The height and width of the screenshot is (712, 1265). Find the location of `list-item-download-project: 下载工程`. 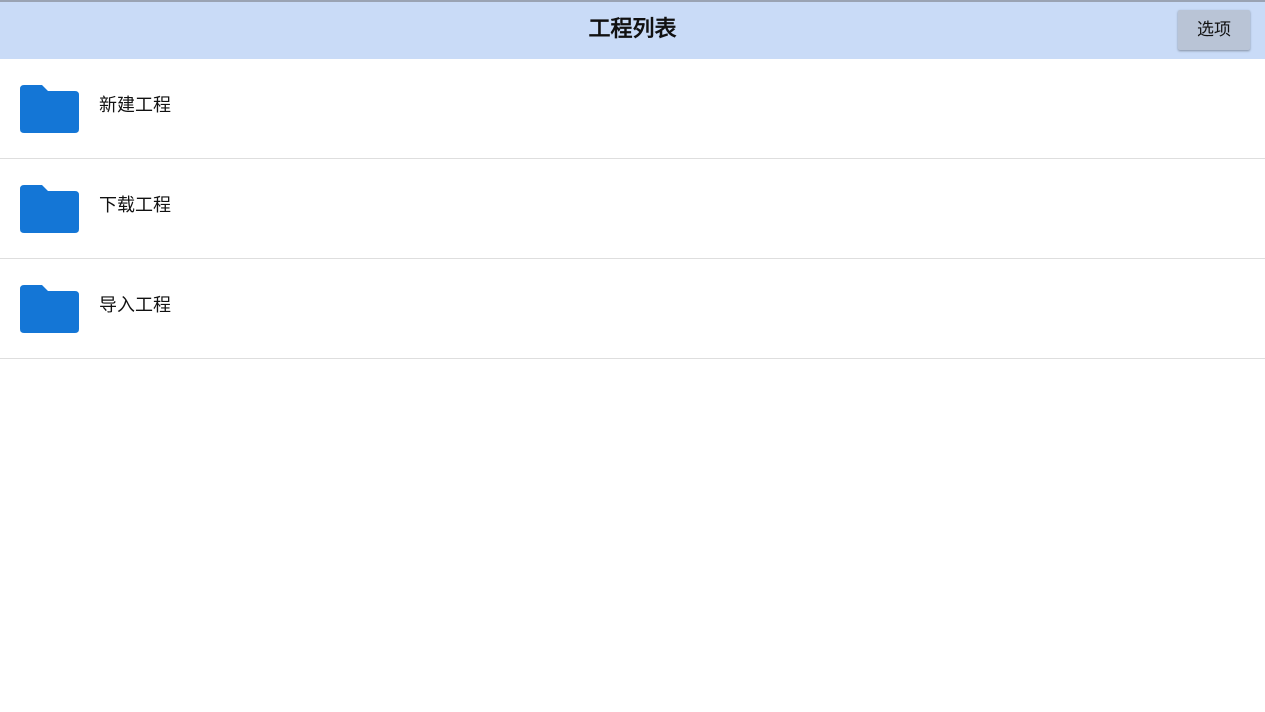

list-item-download-project: 下载工程 is located at coordinates (632, 209).